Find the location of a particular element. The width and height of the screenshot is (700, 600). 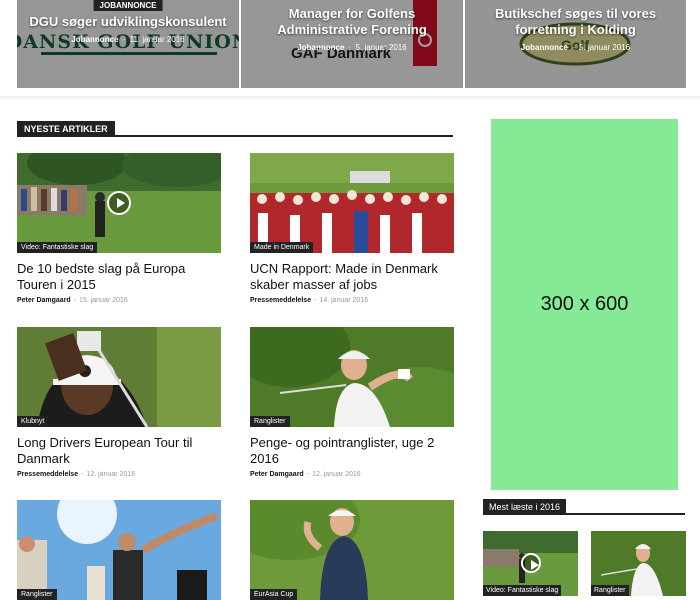

article-thumbnail: Klubnyt is located at coordinates (119, 377).